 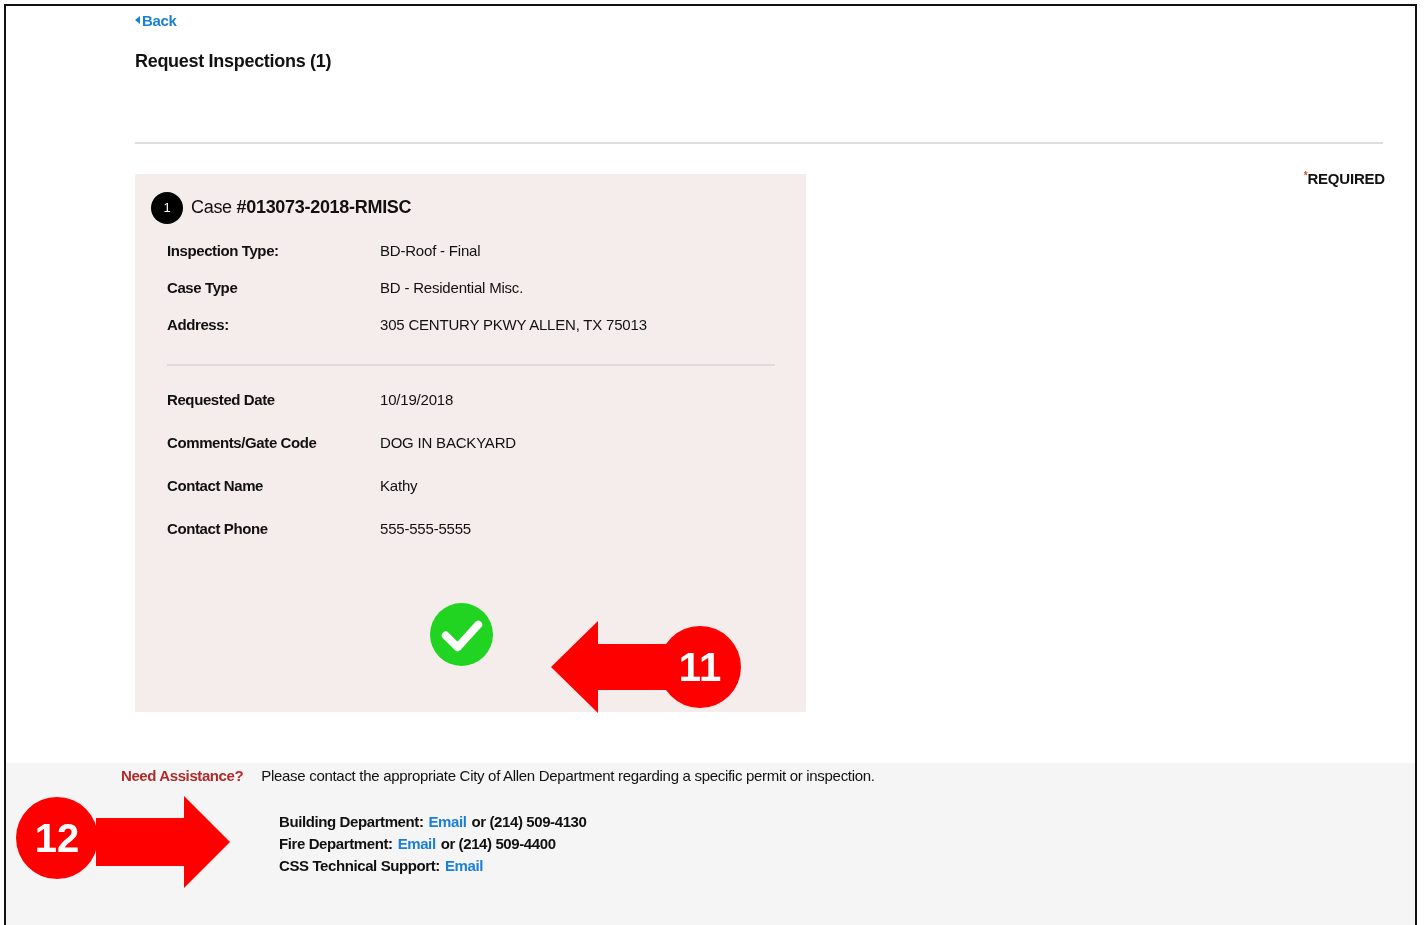 What do you see at coordinates (351, 822) in the screenshot?
I see `contact-label: Building Department:` at bounding box center [351, 822].